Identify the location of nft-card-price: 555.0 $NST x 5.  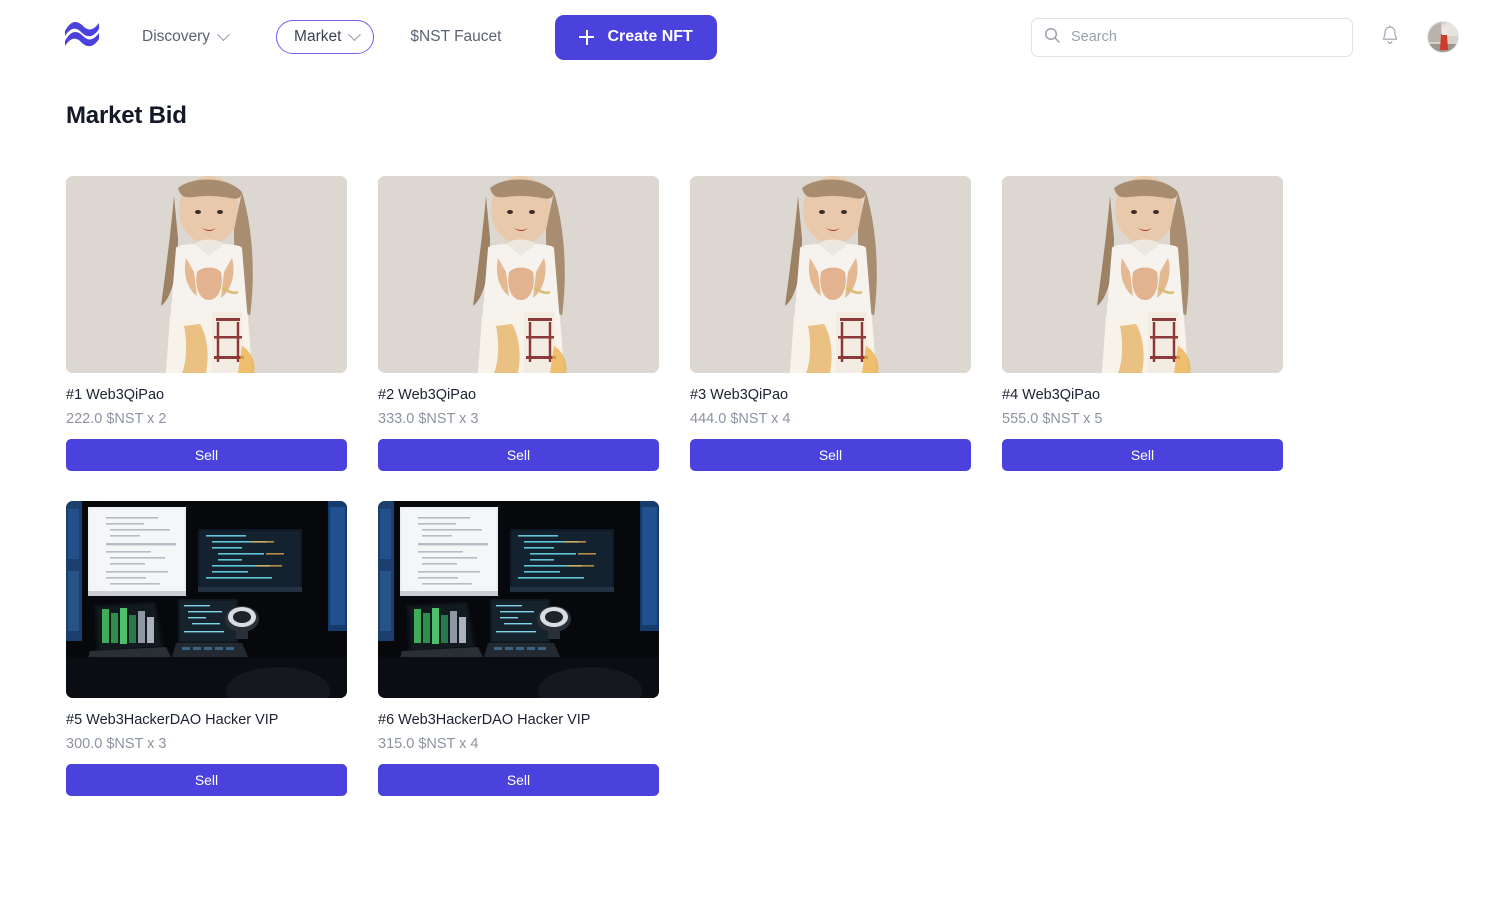
(1052, 418).